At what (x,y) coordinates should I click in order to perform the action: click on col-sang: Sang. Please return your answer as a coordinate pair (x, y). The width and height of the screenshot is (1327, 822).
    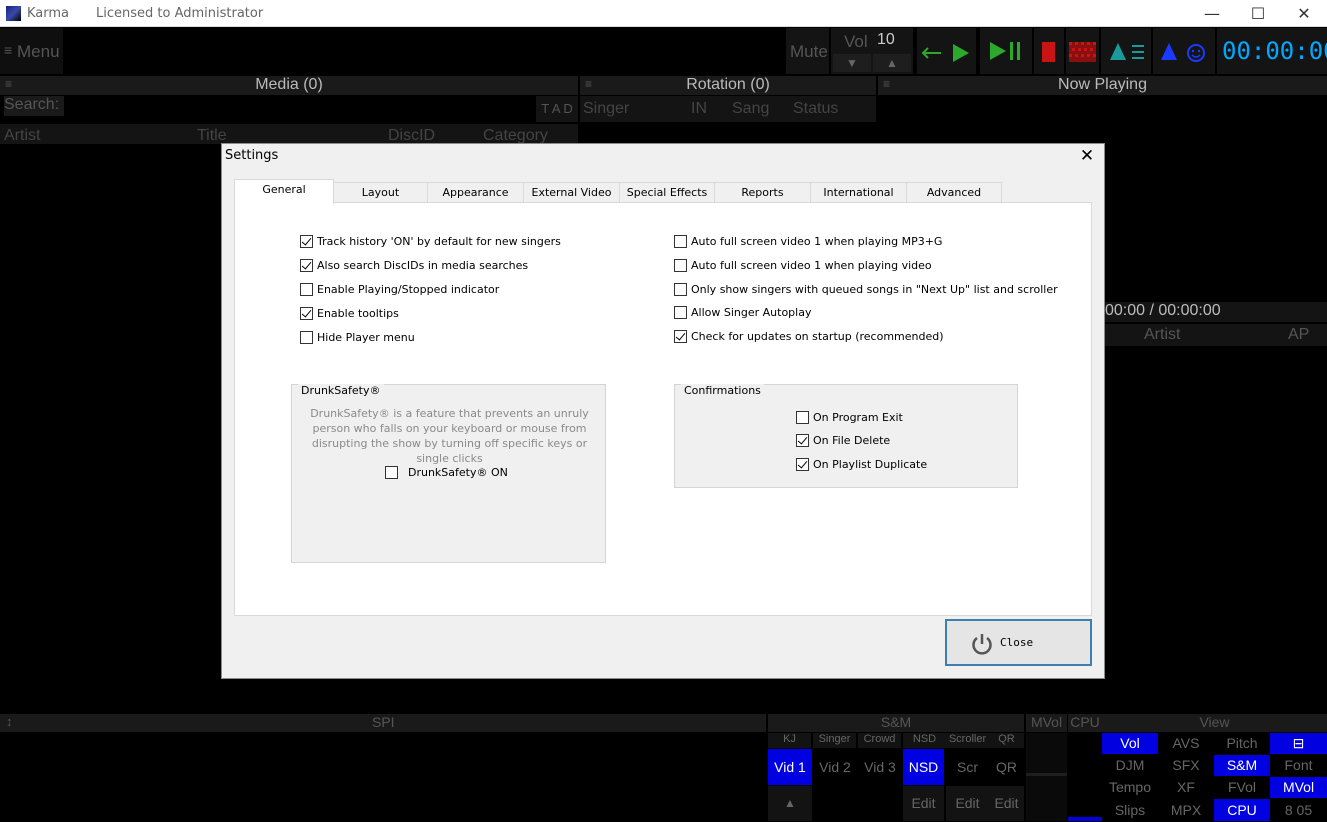
    Looking at the image, I should click on (750, 109).